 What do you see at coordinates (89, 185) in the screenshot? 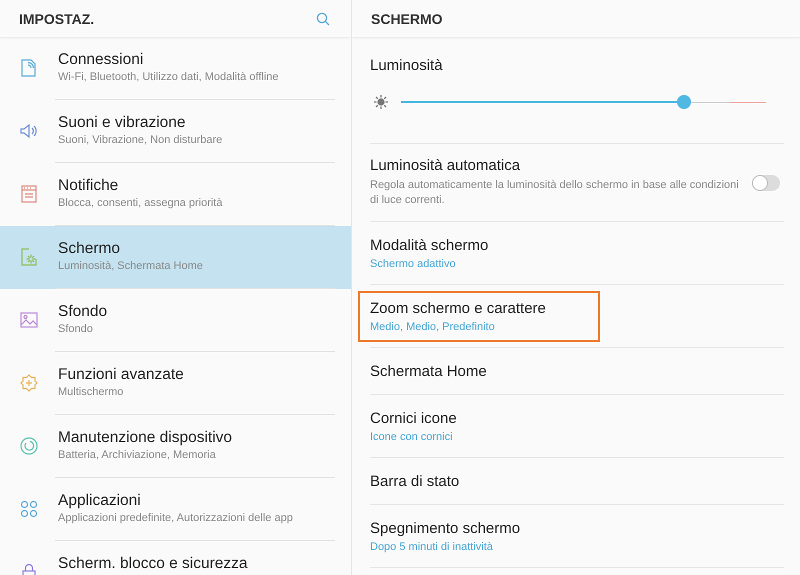
I see `sidebar-item-title: Notifiche` at bounding box center [89, 185].